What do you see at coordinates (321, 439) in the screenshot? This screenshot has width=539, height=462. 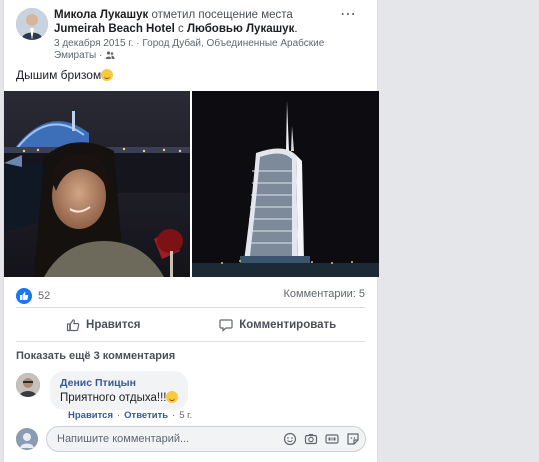 I see `composer-icons` at bounding box center [321, 439].